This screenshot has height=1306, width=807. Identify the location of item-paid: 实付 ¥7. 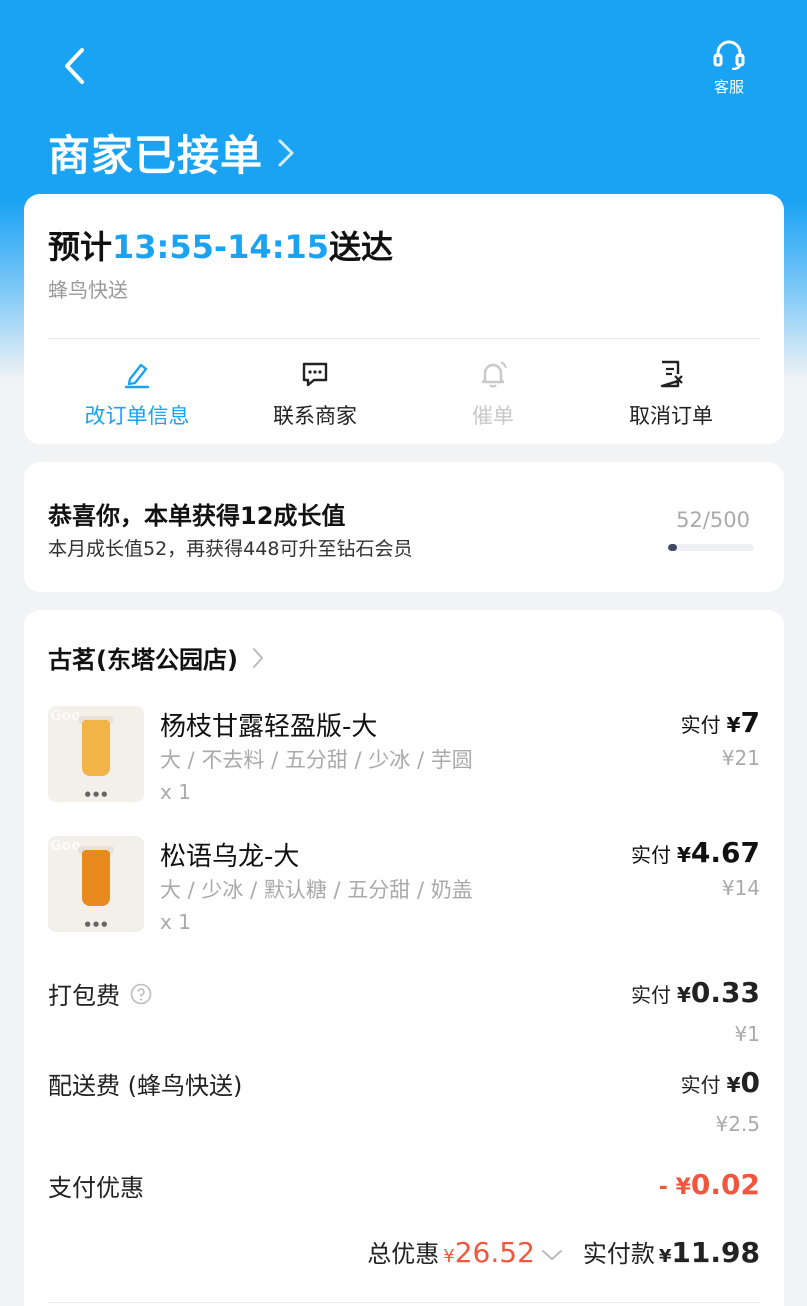
(720, 722).